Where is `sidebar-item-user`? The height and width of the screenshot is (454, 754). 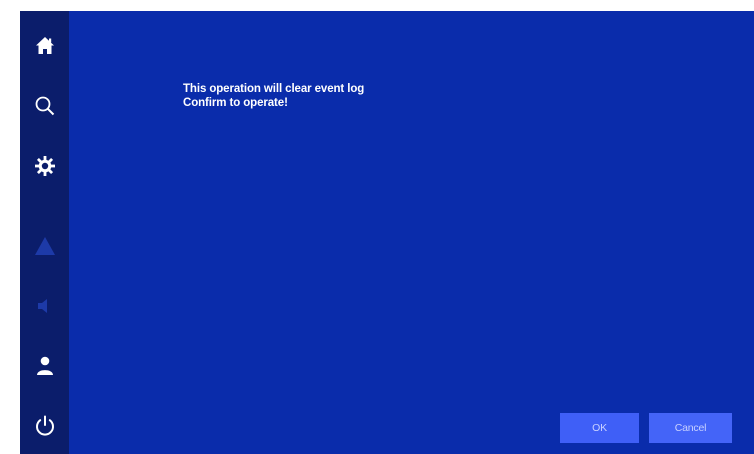 sidebar-item-user is located at coordinates (44, 366).